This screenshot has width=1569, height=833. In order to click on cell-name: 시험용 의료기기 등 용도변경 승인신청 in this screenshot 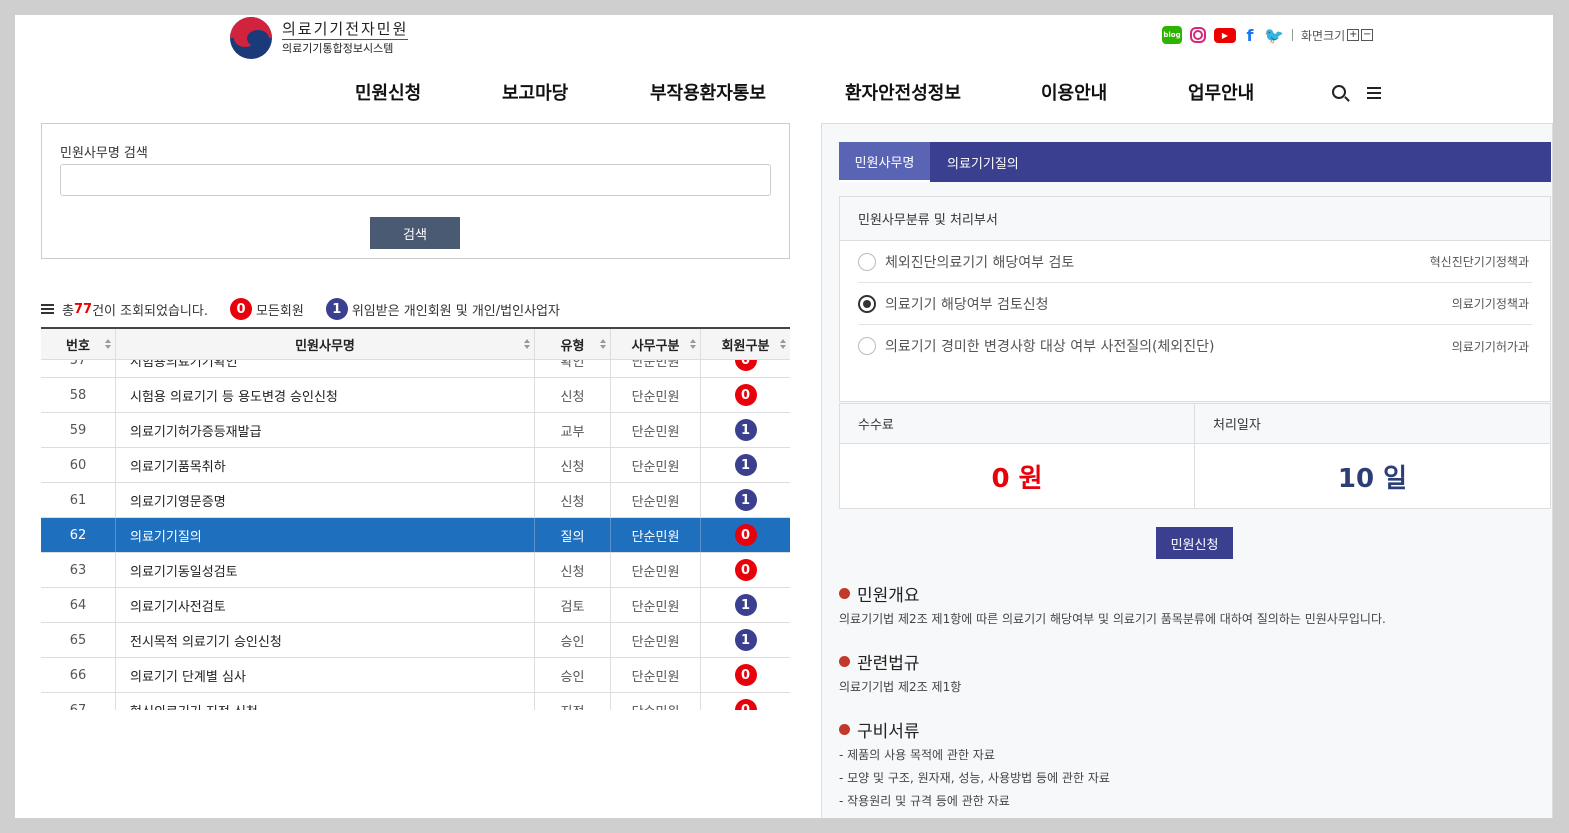, I will do `click(325, 395)`.